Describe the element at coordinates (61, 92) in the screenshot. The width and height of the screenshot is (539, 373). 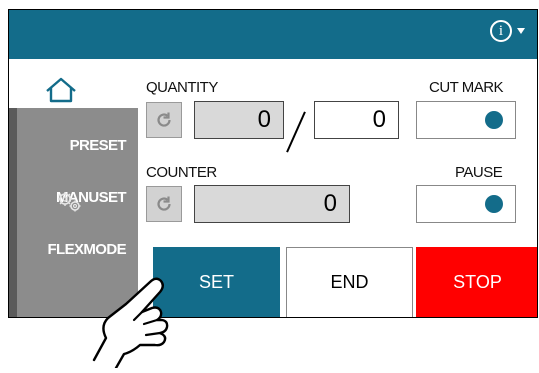
I see `home-icon` at that location.